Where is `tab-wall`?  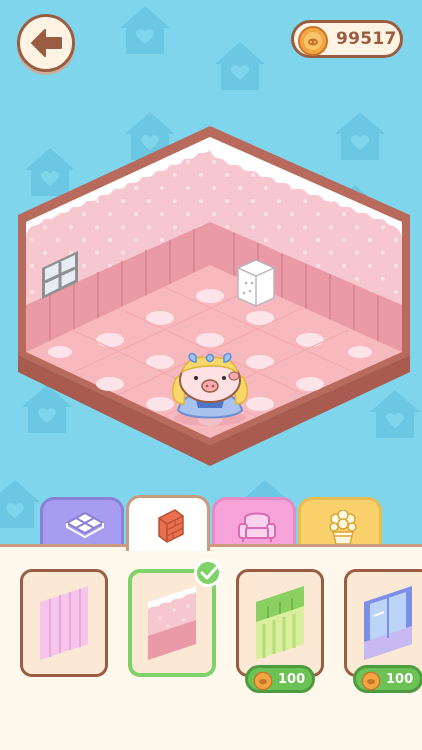 tab-wall is located at coordinates (168, 523).